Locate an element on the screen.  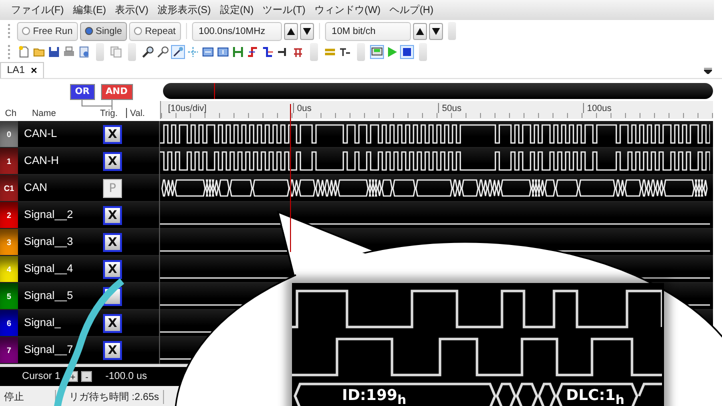
column-header: Trig. is located at coordinates (109, 113).